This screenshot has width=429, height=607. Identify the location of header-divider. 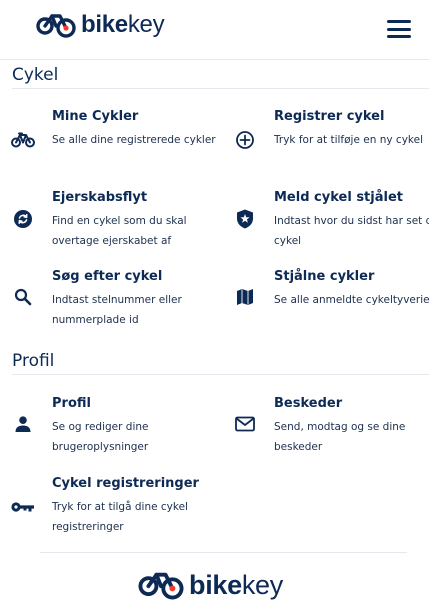
(214, 59).